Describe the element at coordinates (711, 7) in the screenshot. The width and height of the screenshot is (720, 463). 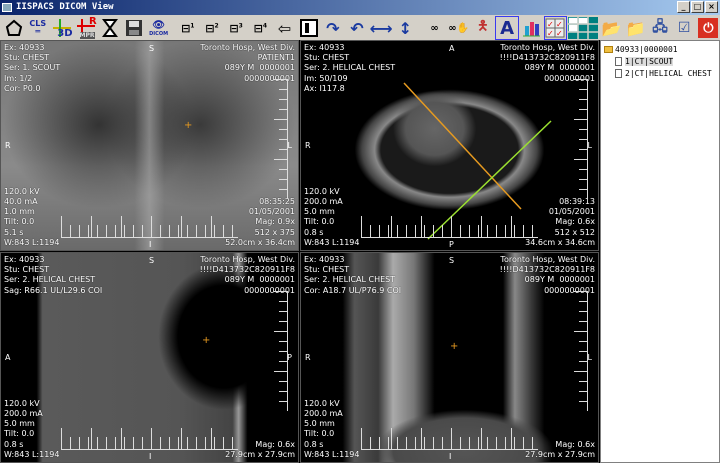
I see `close-button: ×` at that location.